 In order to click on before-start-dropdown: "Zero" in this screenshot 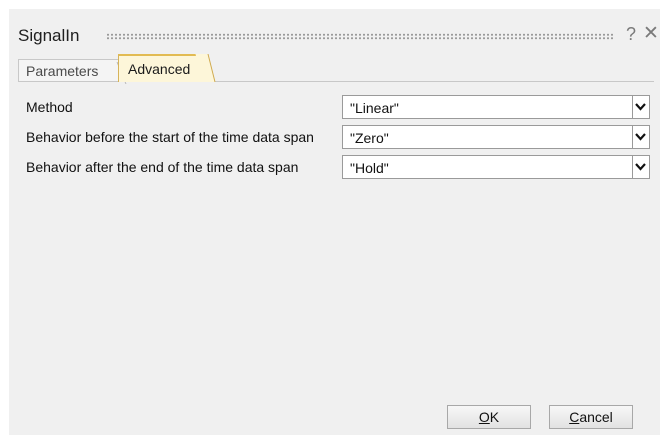, I will do `click(496, 137)`.